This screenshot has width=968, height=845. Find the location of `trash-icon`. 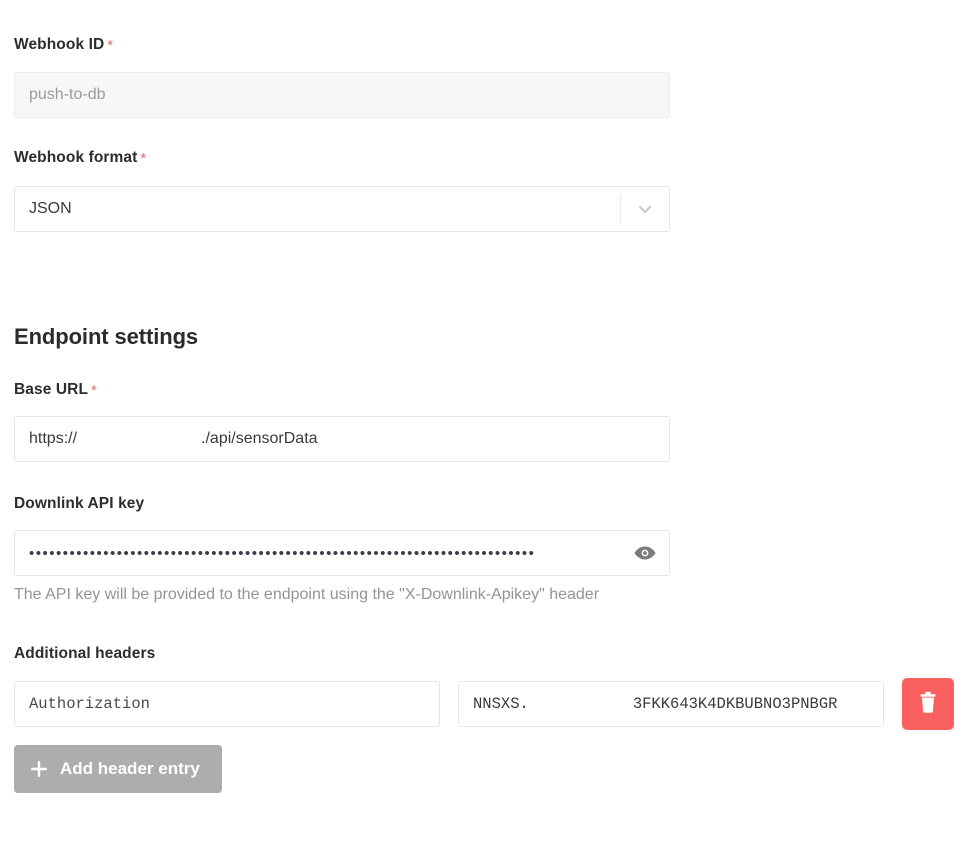

trash-icon is located at coordinates (928, 704).